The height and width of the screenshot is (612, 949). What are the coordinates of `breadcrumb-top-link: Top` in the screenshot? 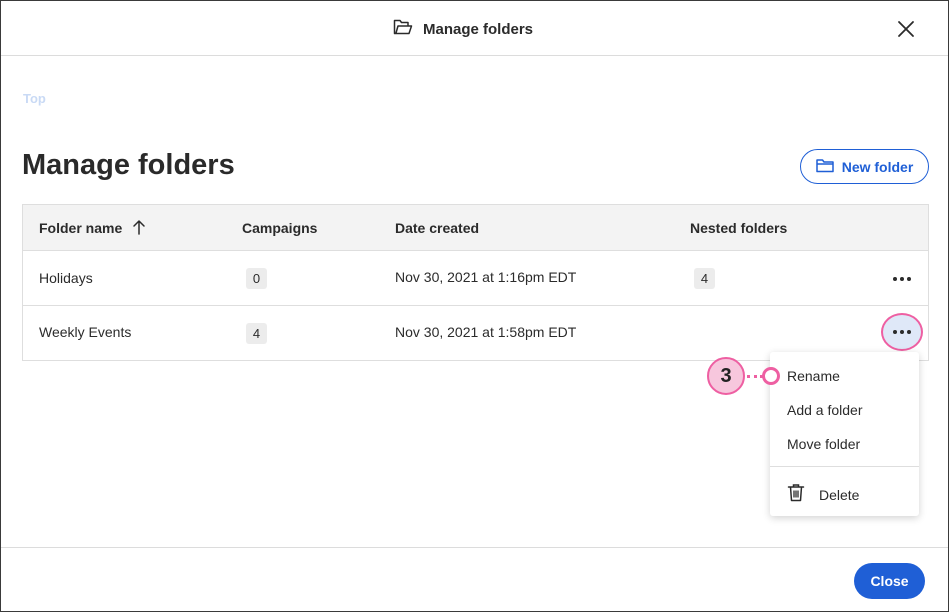 It's located at (34, 98).